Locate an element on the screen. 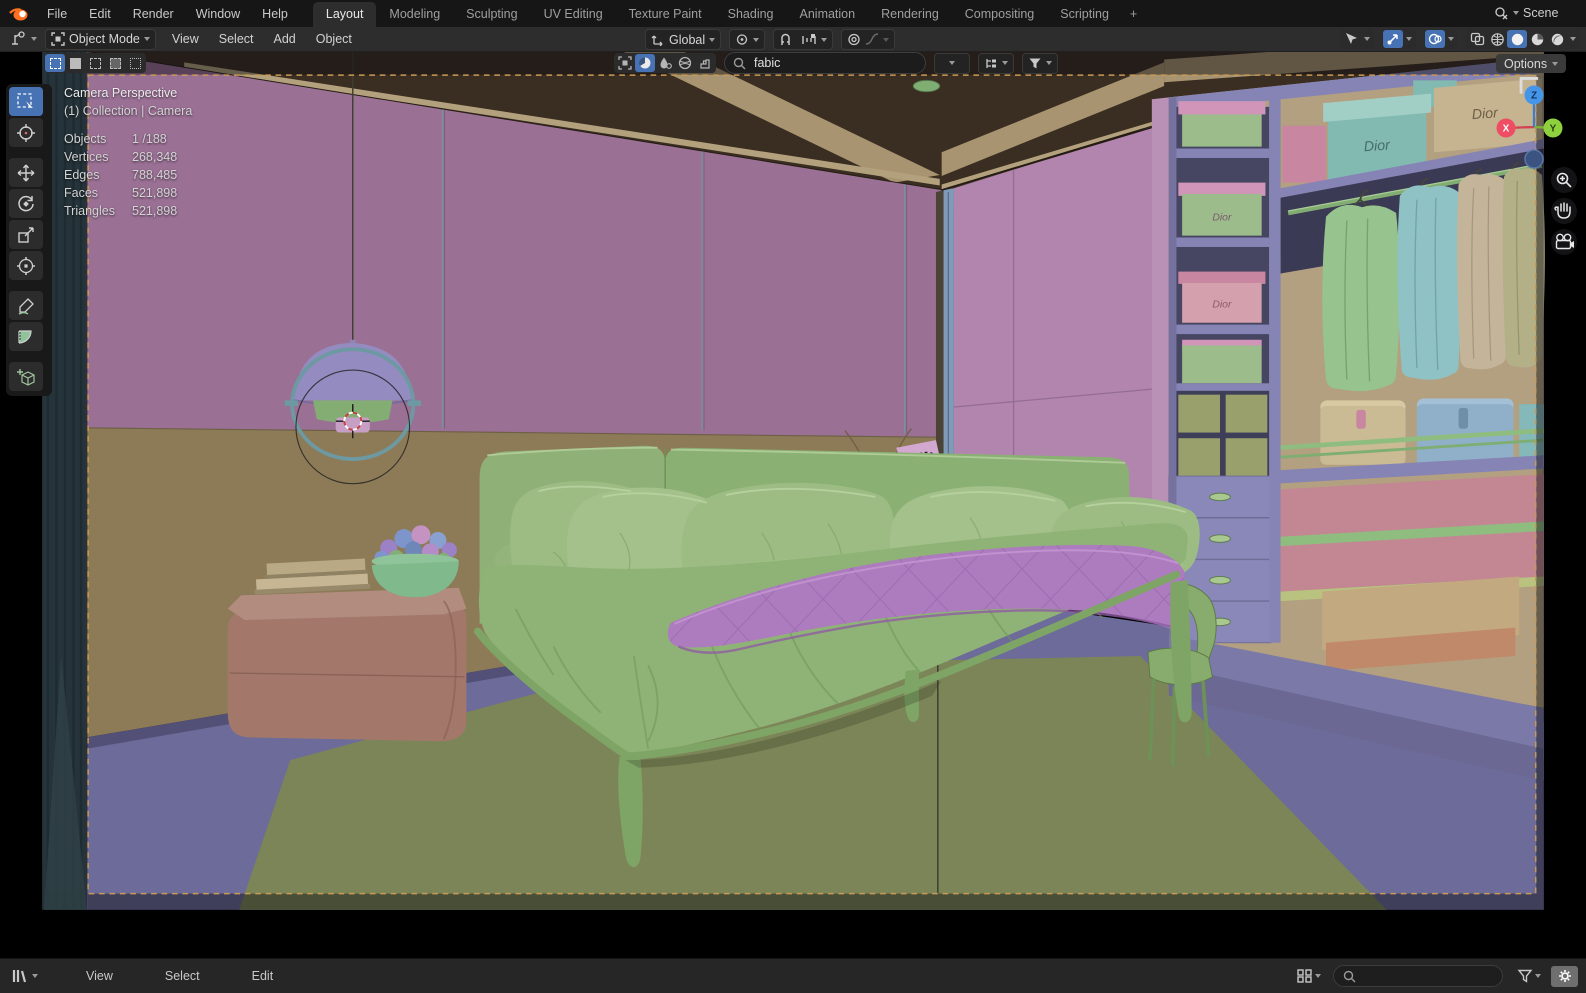 This screenshot has width=1586, height=993. filter-world-icon is located at coordinates (685, 63).